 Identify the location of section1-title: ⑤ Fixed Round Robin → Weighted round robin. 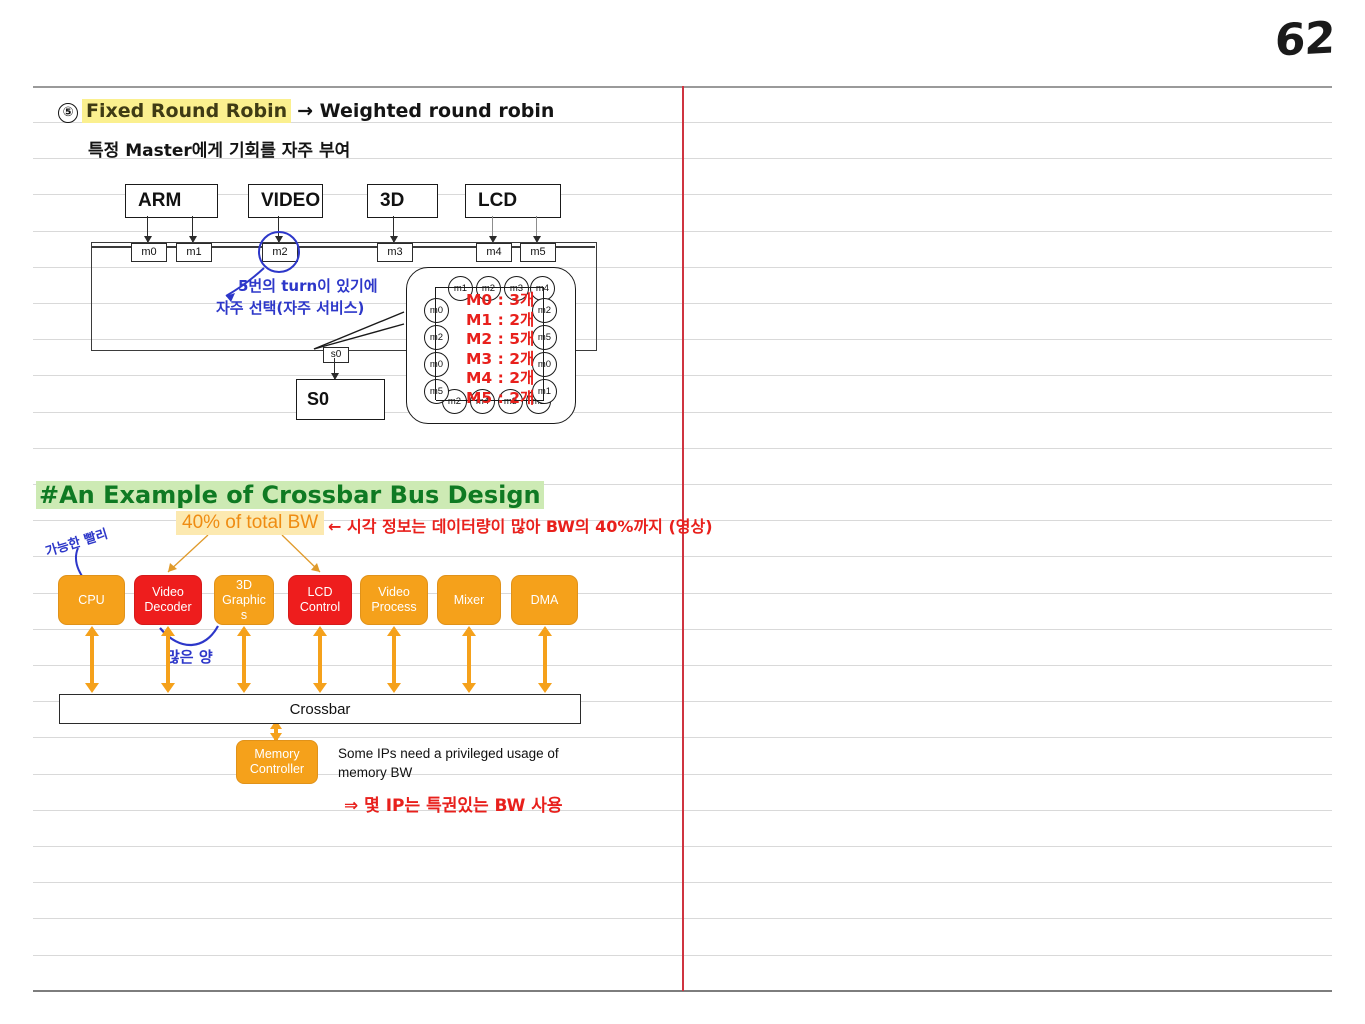
(306, 111).